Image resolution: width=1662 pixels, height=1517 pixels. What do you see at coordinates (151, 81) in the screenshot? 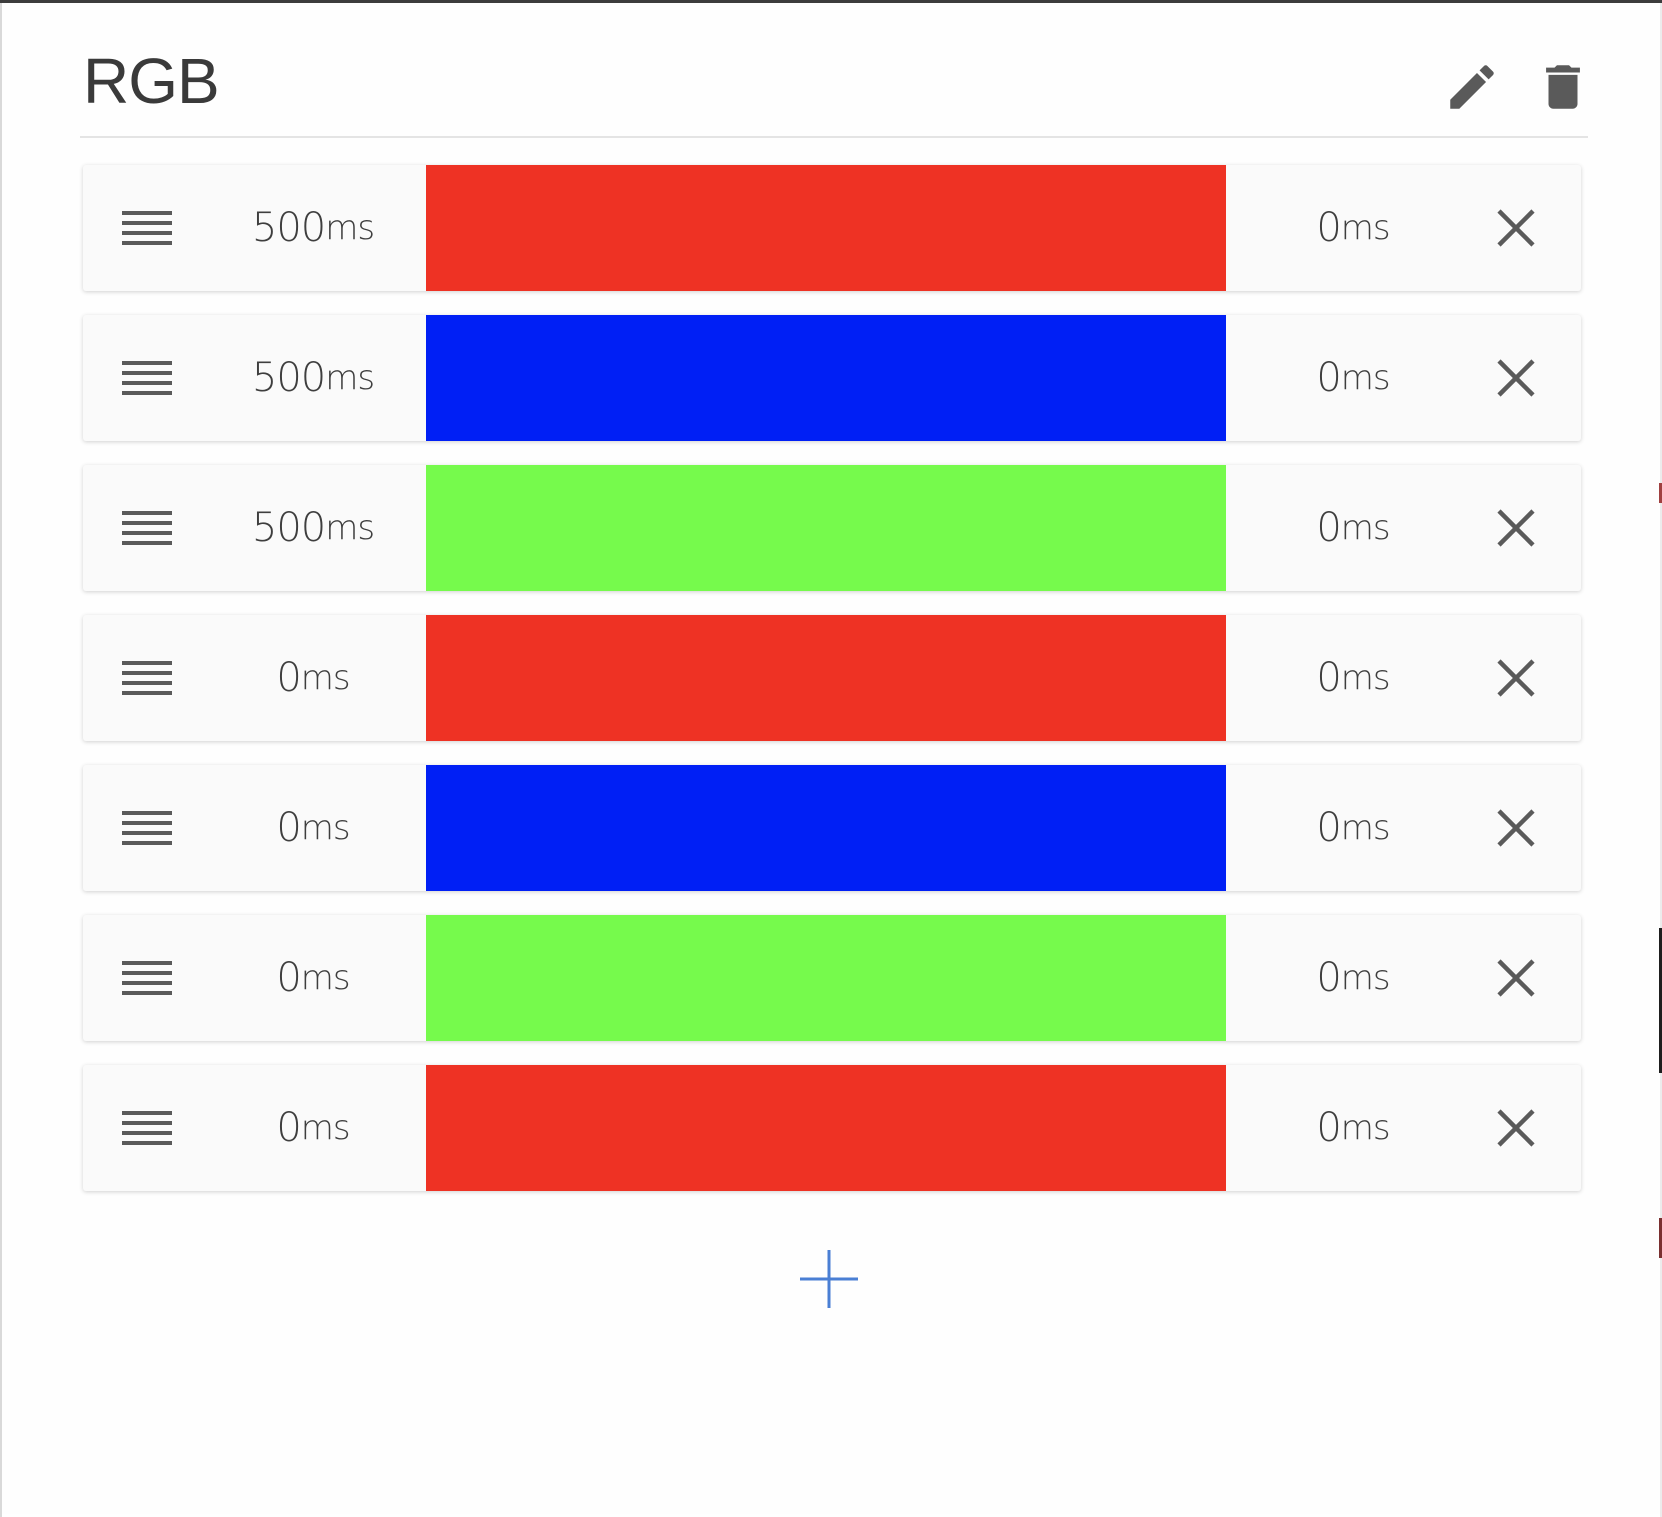
I see `sequence-title: RGB` at bounding box center [151, 81].